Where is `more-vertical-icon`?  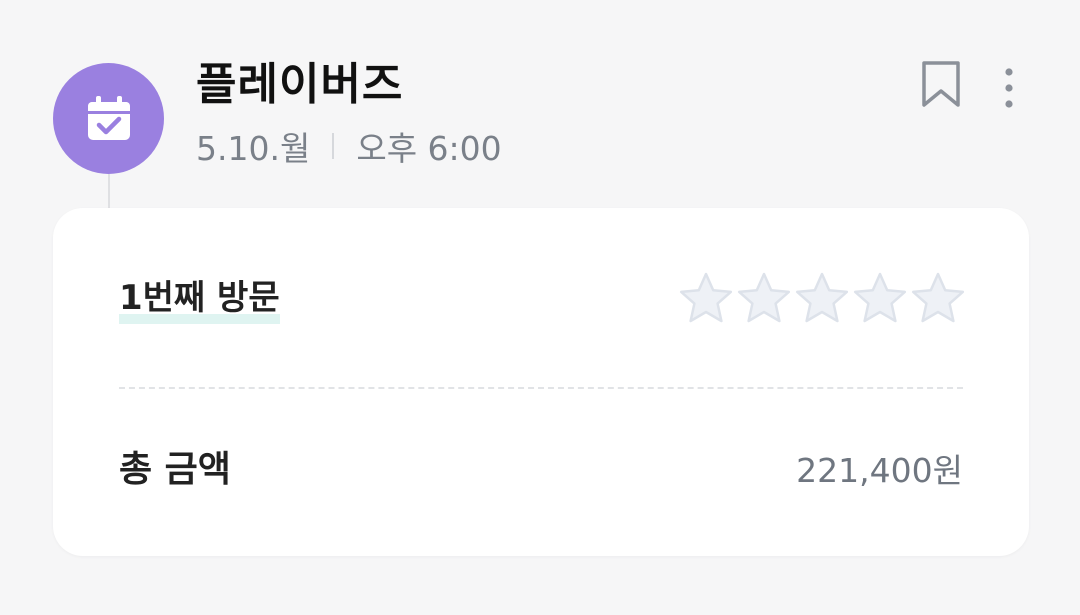 more-vertical-icon is located at coordinates (1009, 88).